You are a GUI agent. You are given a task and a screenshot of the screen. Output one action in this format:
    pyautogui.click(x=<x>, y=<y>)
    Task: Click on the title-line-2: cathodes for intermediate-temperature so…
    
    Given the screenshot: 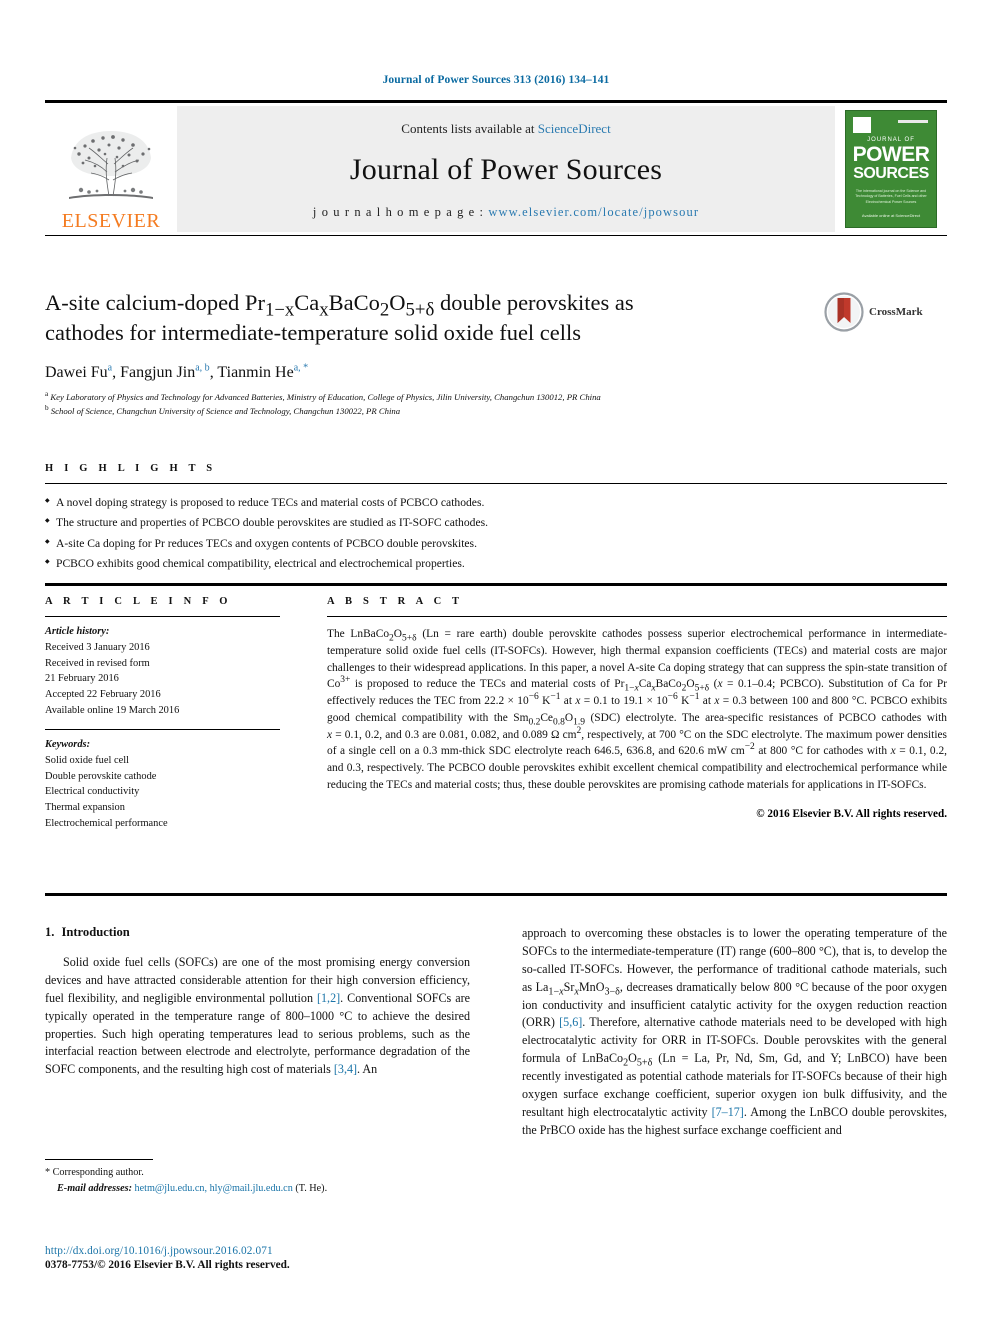 What is the action you would take?
    pyautogui.click(x=313, y=332)
    